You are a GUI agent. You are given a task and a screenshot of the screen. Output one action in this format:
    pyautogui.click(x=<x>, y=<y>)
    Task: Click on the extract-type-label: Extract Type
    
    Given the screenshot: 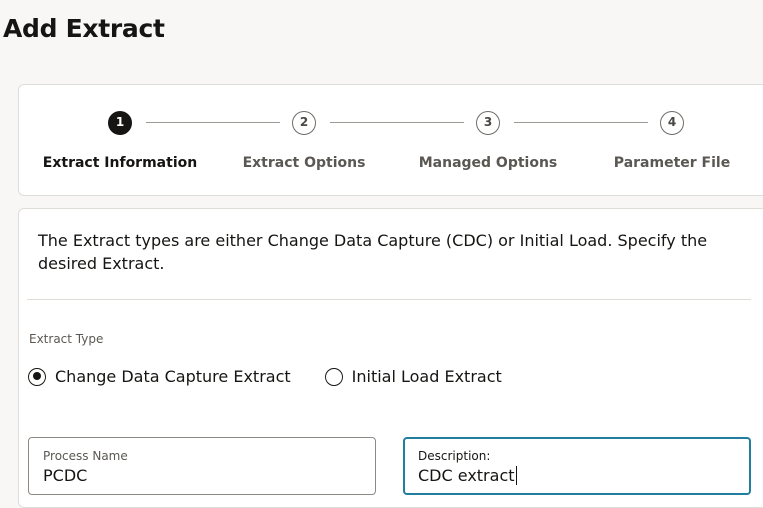 What is the action you would take?
    pyautogui.click(x=66, y=339)
    